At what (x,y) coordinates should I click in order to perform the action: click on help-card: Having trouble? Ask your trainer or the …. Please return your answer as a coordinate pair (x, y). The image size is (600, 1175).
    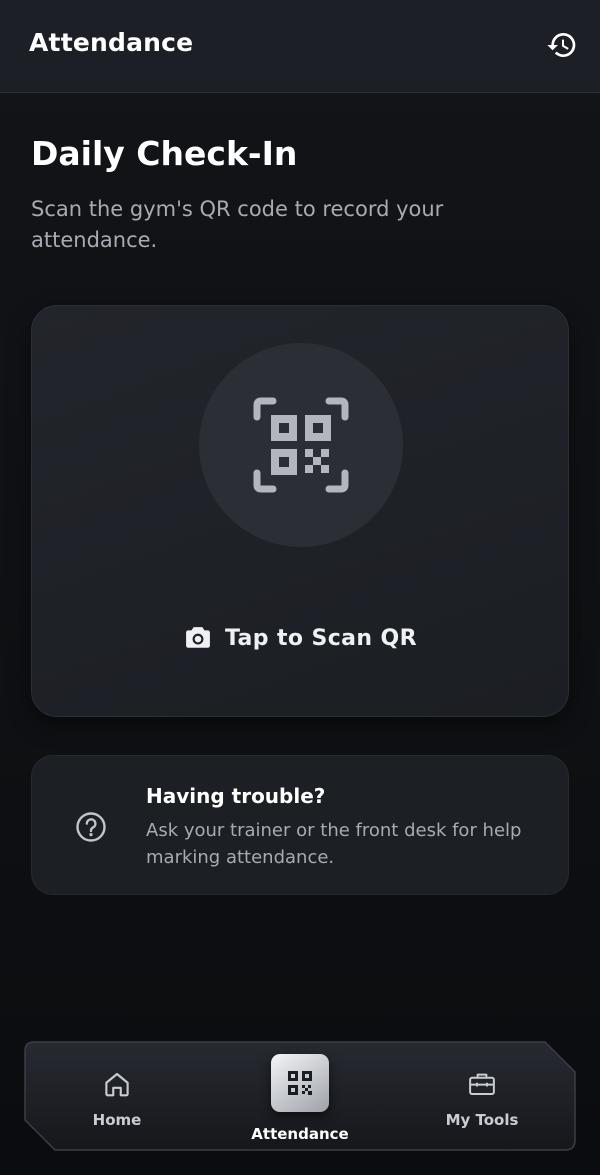
    Looking at the image, I should click on (300, 825).